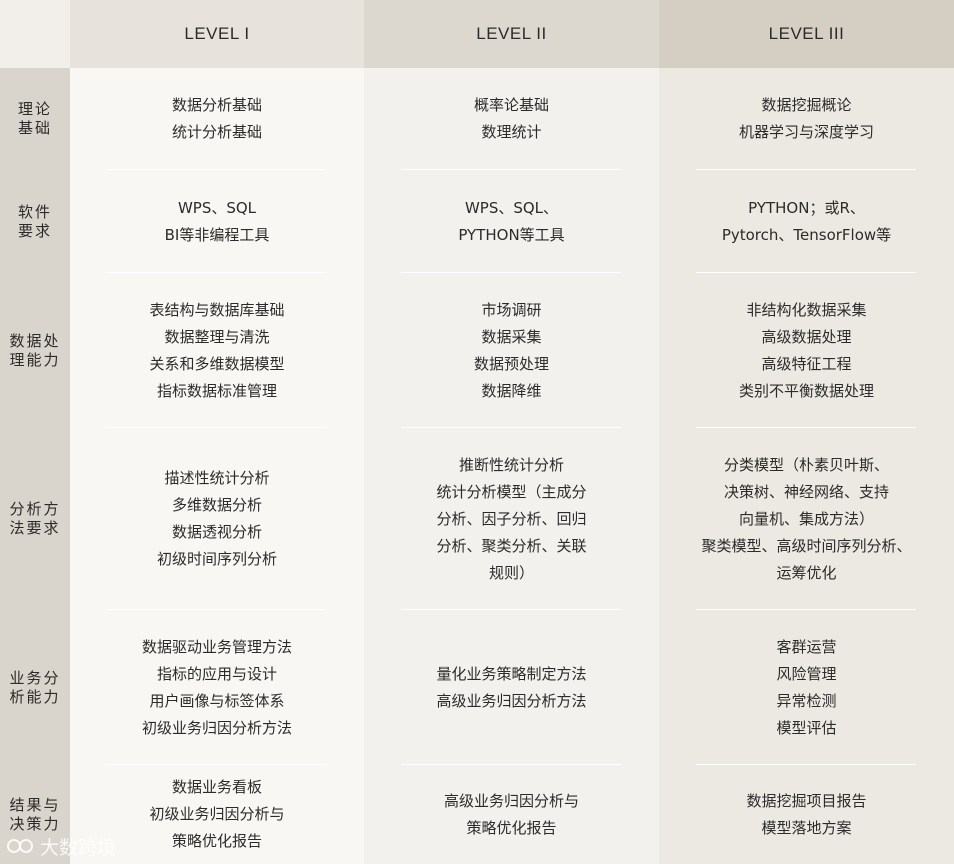  Describe the element at coordinates (34, 230) in the screenshot. I see `row-label-line: 要求` at that location.